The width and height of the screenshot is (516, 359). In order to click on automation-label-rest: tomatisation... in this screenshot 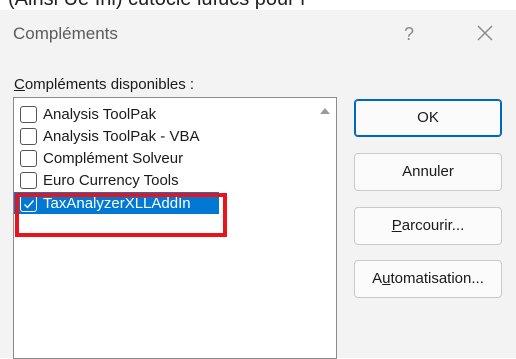, I will do `click(437, 278)`.